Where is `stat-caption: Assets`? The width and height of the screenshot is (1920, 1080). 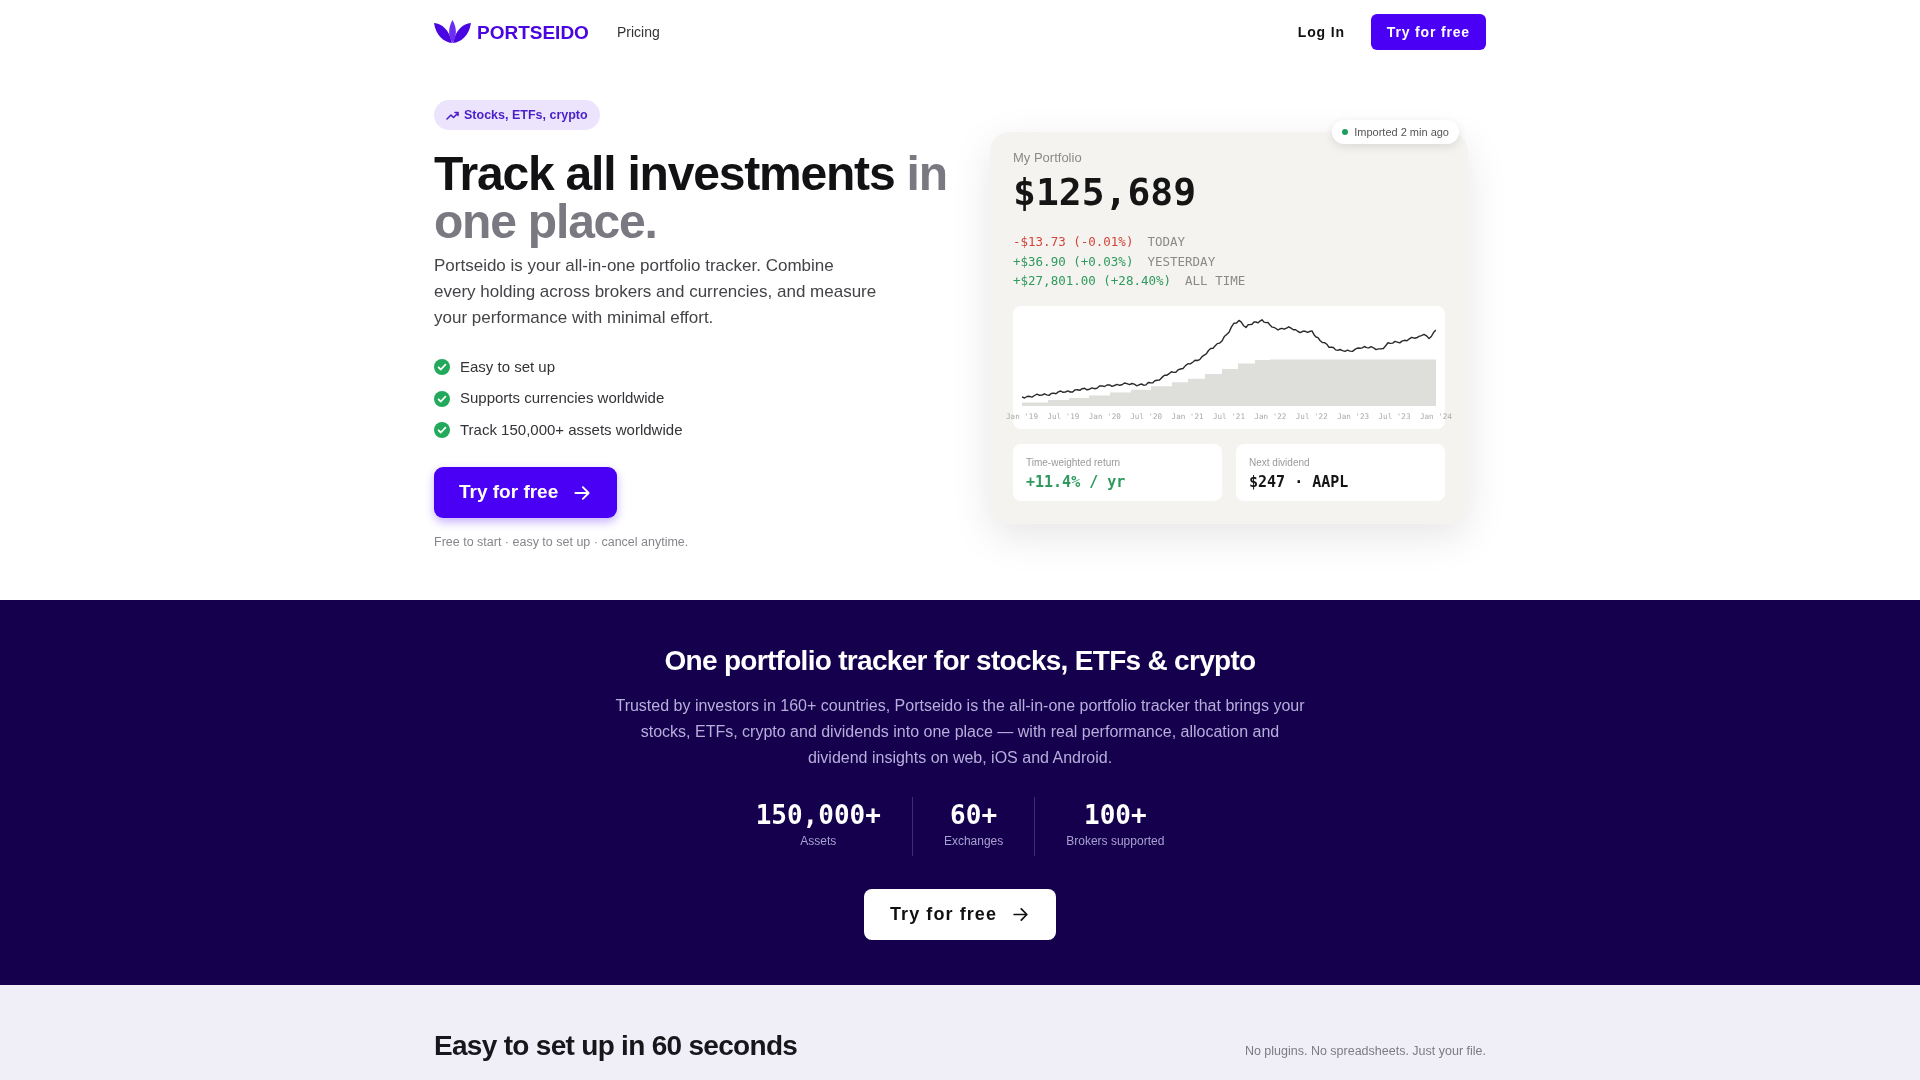 stat-caption: Assets is located at coordinates (818, 841).